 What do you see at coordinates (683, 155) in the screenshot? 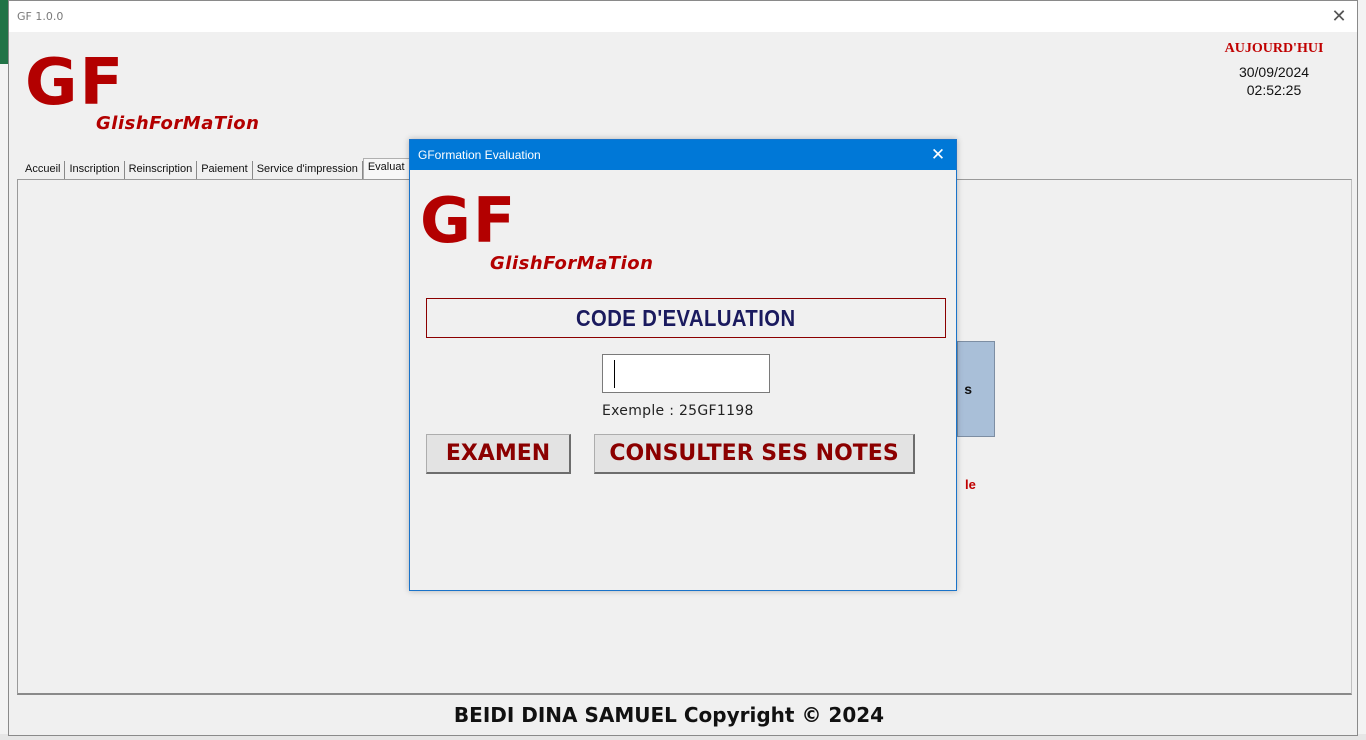
I see `dialog-titlebar: GFormation Evaluation ✕` at bounding box center [683, 155].